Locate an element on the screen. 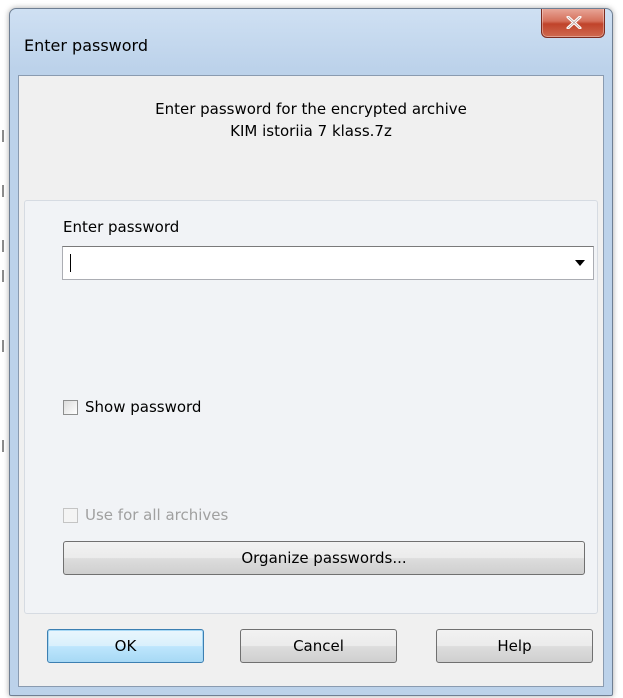 This screenshot has height=698, width=623. help-button: Help is located at coordinates (514, 646).